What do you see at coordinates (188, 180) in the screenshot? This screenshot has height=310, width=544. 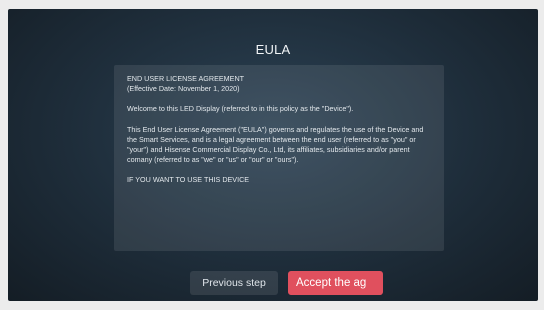 I see `eula-use-paragraph: IF YOU WANT TO USE THIS DEVICE` at bounding box center [188, 180].